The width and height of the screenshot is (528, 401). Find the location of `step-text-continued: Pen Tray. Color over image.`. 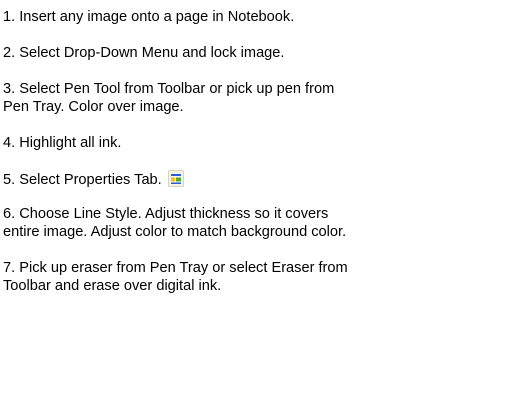

step-text-continued: Pen Tray. Color over image. is located at coordinates (93, 107).